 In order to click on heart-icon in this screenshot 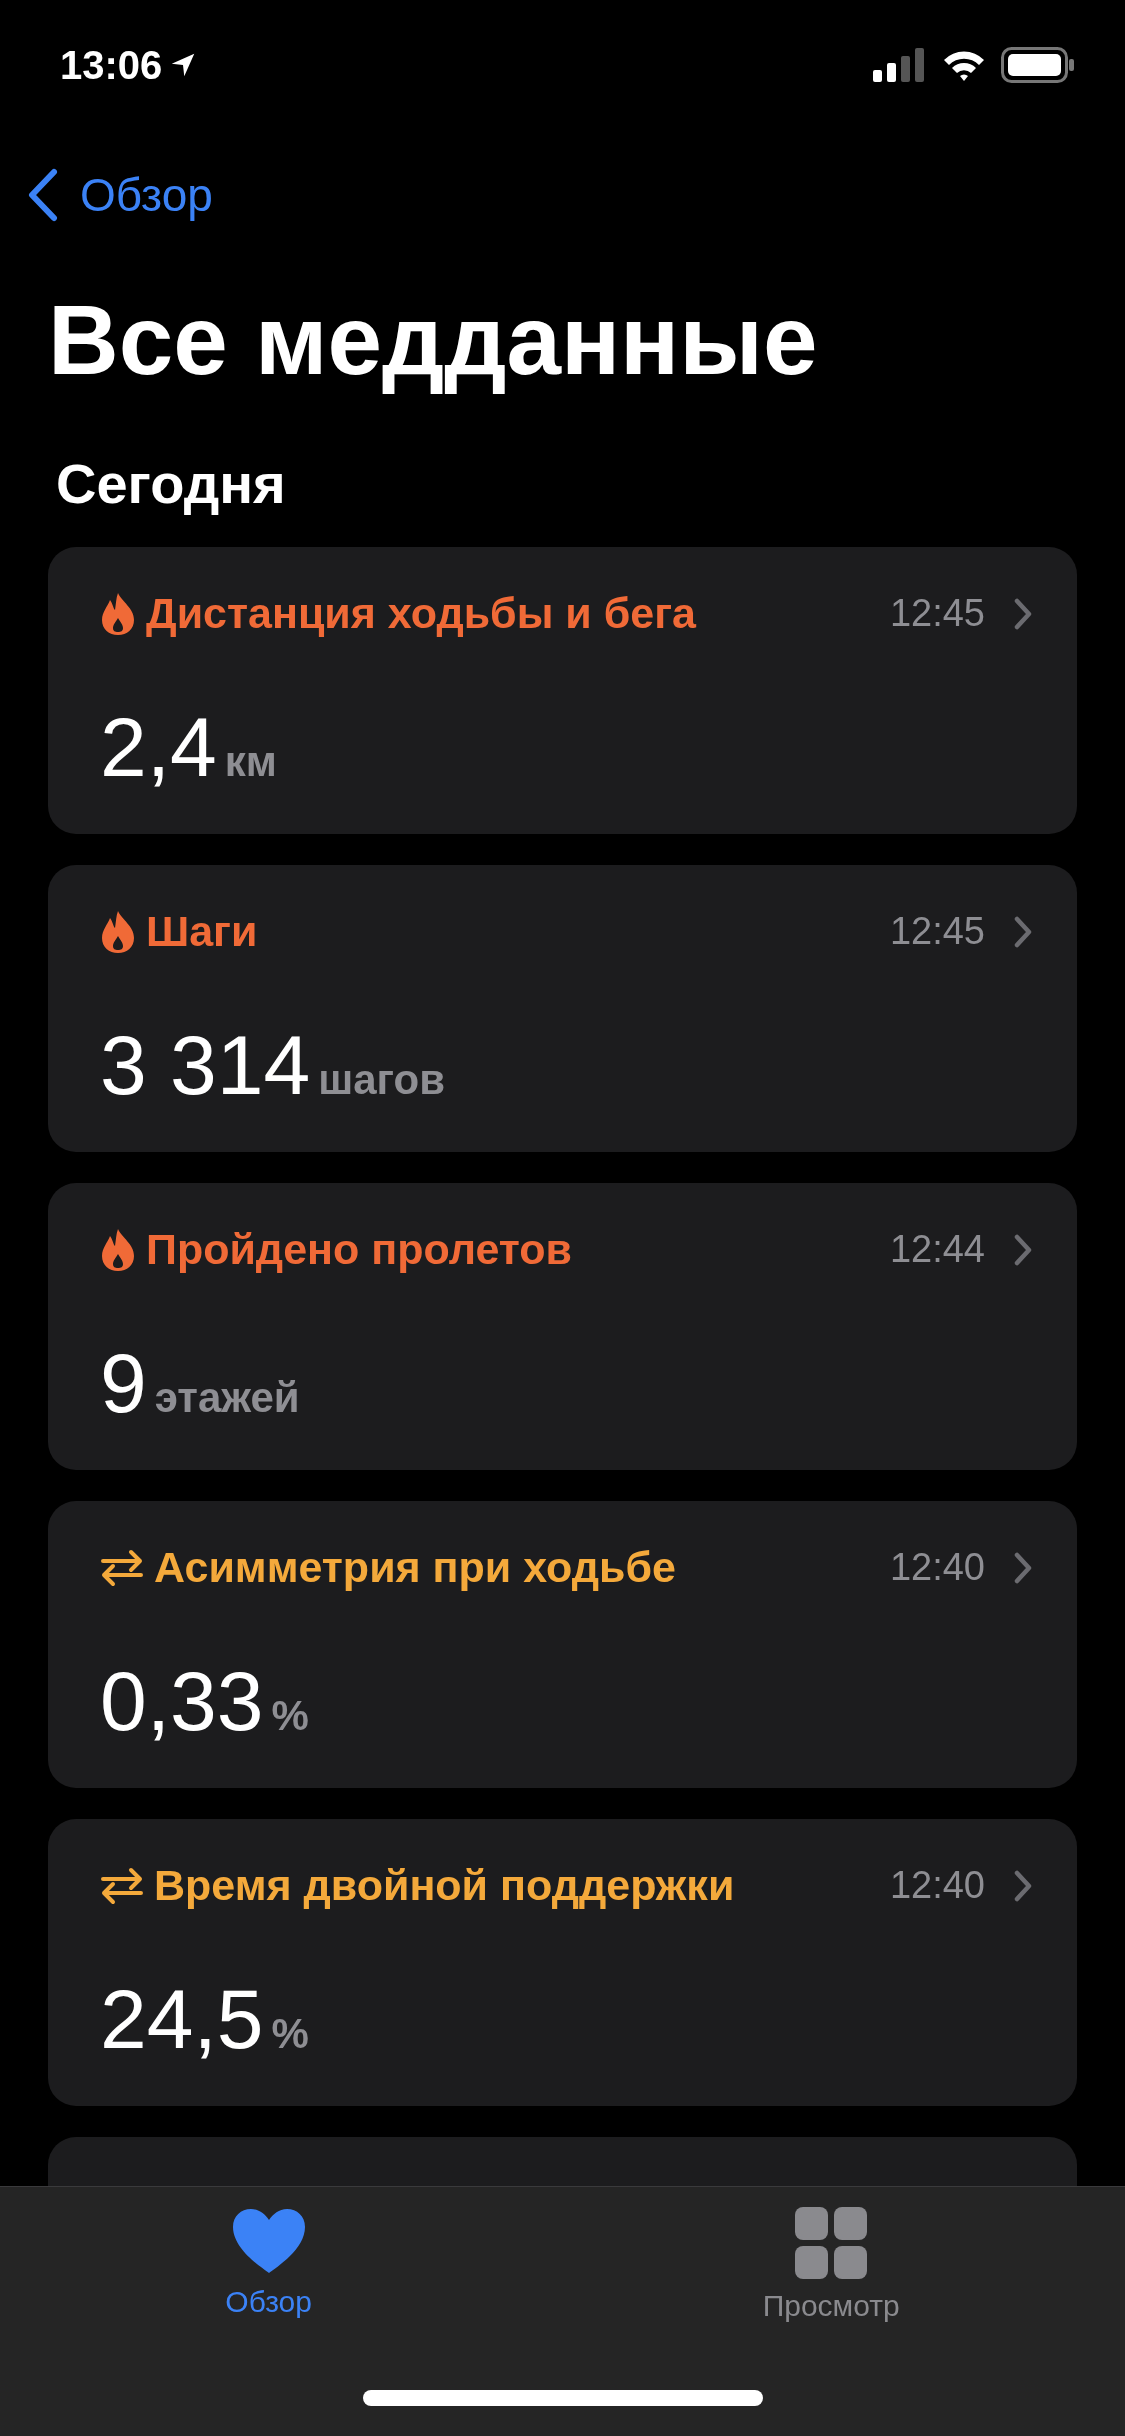, I will do `click(268, 2241)`.